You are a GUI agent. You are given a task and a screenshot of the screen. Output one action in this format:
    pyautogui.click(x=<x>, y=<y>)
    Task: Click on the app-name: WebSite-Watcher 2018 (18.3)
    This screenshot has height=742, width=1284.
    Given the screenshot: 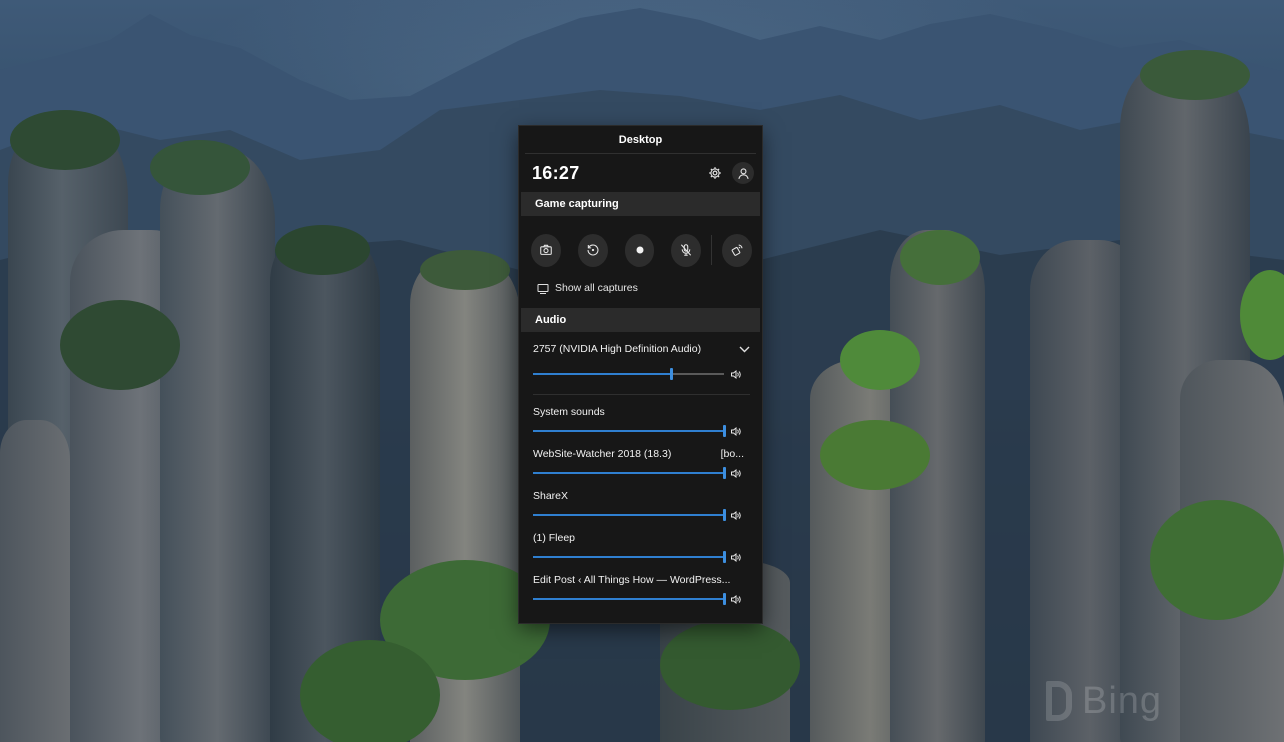 What is the action you would take?
    pyautogui.click(x=602, y=454)
    